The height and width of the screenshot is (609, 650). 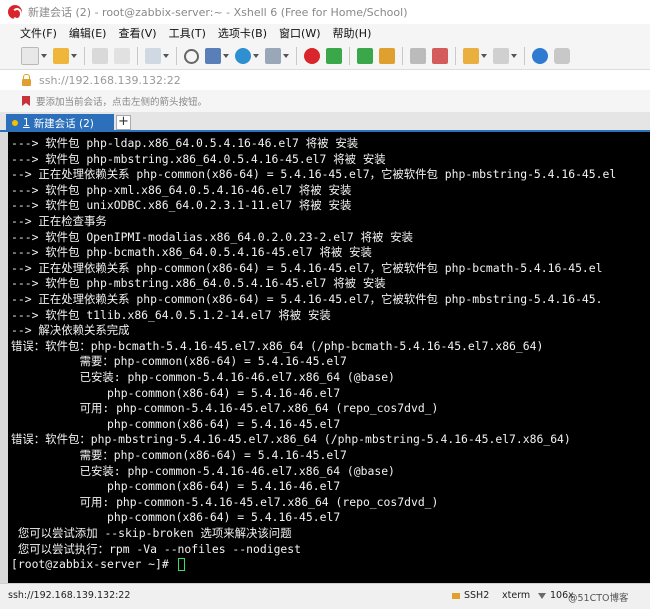 What do you see at coordinates (31, 33) in the screenshot?
I see `menu-file: 文件(F)` at bounding box center [31, 33].